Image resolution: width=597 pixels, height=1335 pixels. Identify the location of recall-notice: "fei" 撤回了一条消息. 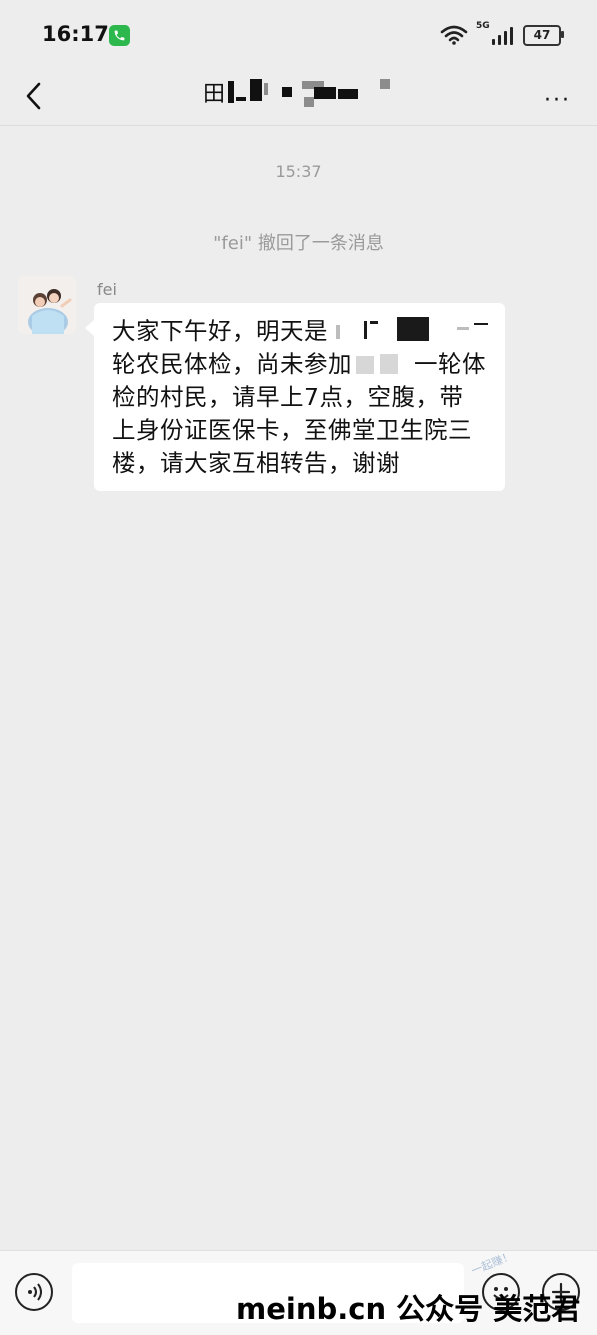
(298, 243).